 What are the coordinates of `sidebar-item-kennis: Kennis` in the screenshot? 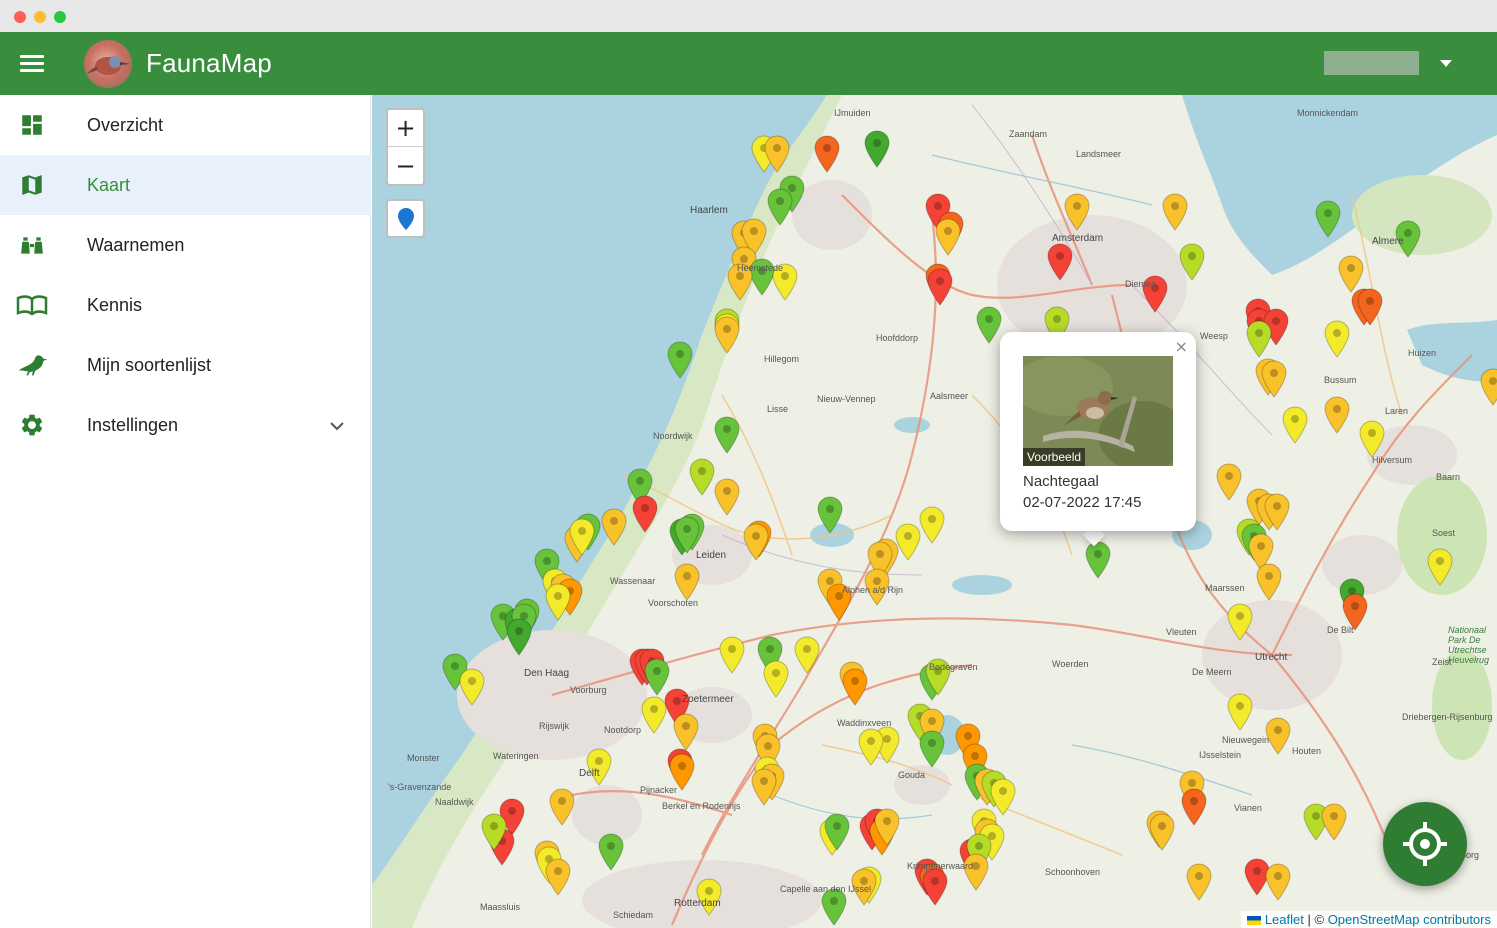 It's located at (185, 305).